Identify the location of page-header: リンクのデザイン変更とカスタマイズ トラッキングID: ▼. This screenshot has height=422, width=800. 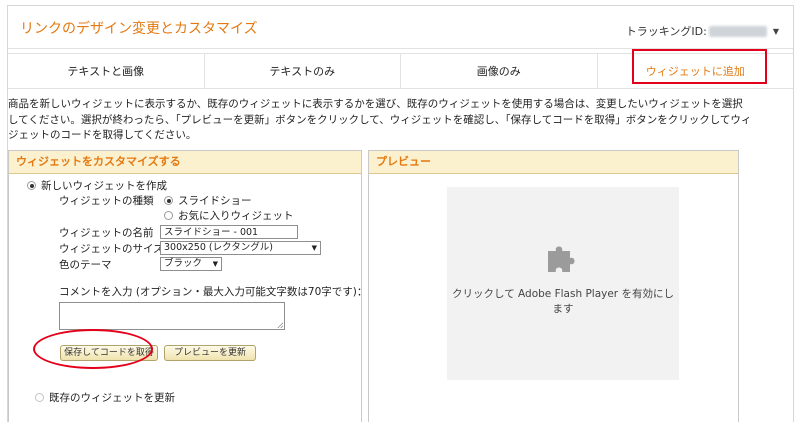
(400, 27).